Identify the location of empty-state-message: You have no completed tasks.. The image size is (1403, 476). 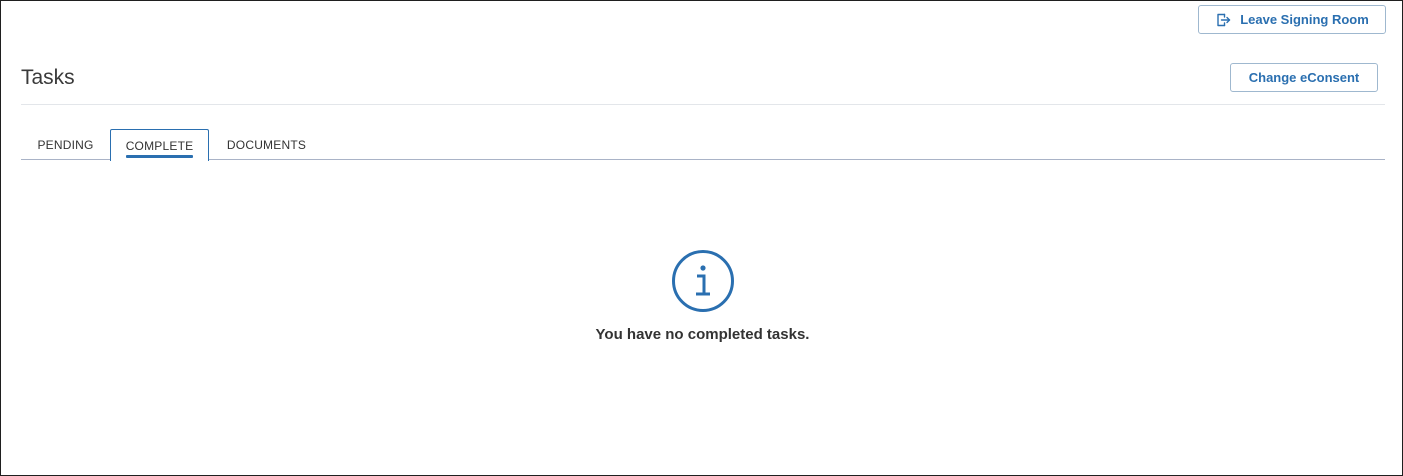
(702, 334).